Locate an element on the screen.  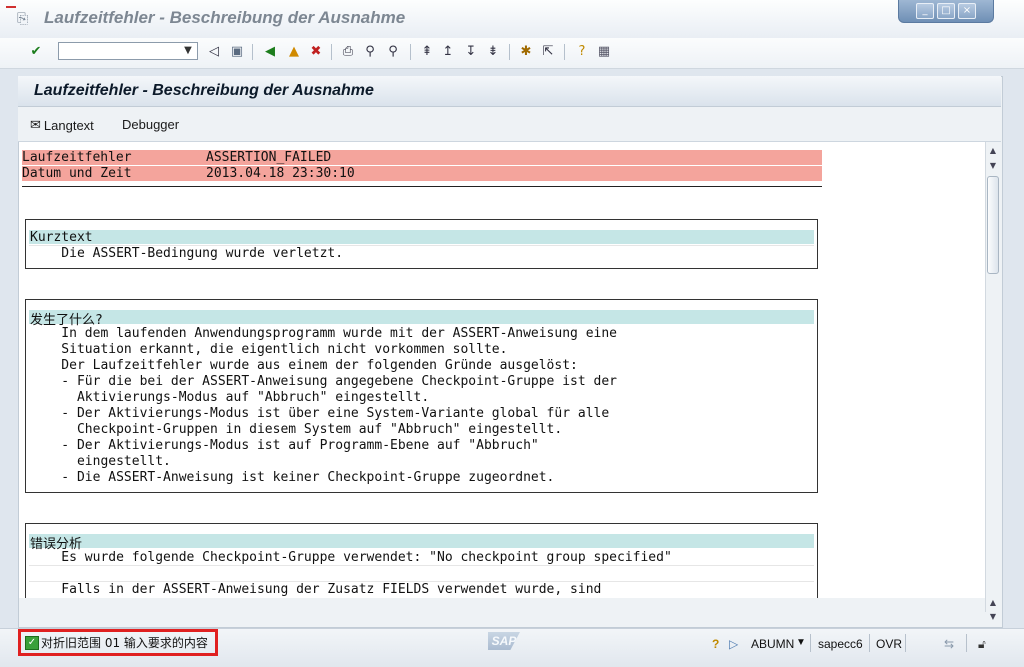
new-session-icon: ✱ is located at coordinates (526, 52).